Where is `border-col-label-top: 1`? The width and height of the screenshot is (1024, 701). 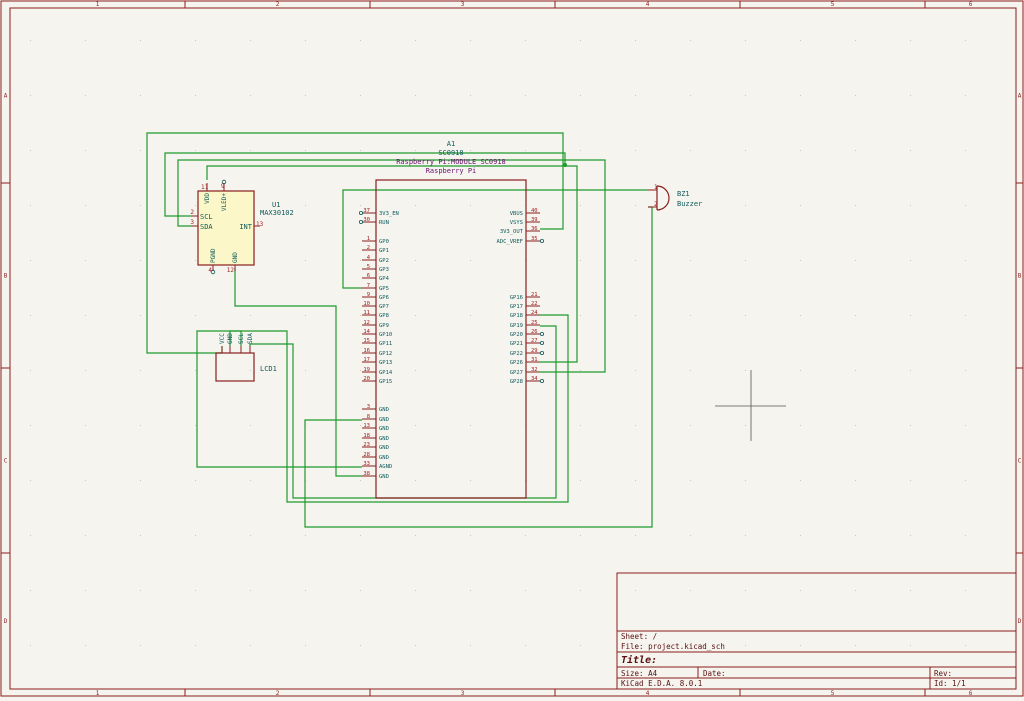 border-col-label-top: 1 is located at coordinates (98, 4).